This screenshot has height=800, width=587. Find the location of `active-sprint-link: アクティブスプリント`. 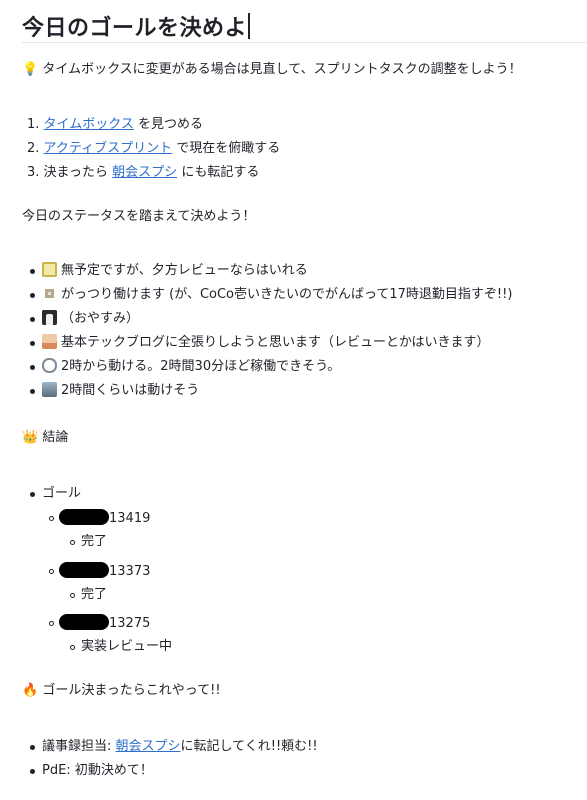

active-sprint-link: アクティブスプリント is located at coordinates (108, 148).